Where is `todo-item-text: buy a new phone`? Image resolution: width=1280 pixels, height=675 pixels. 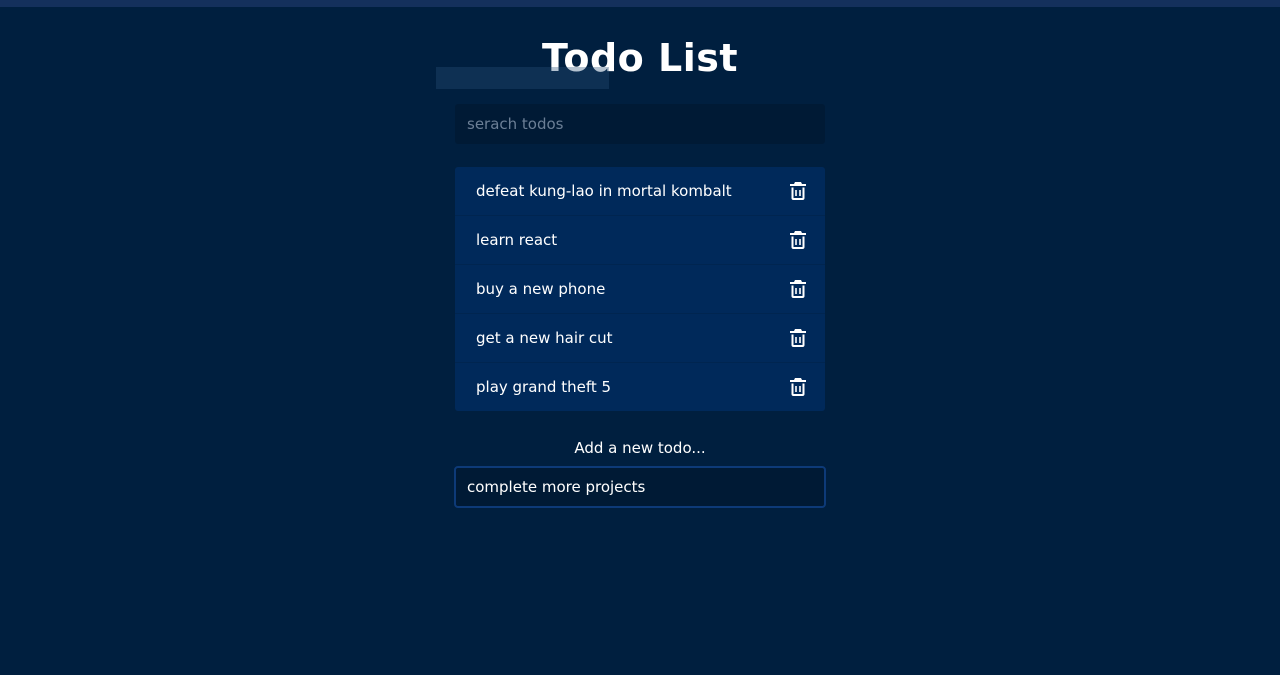 todo-item-text: buy a new phone is located at coordinates (541, 289).